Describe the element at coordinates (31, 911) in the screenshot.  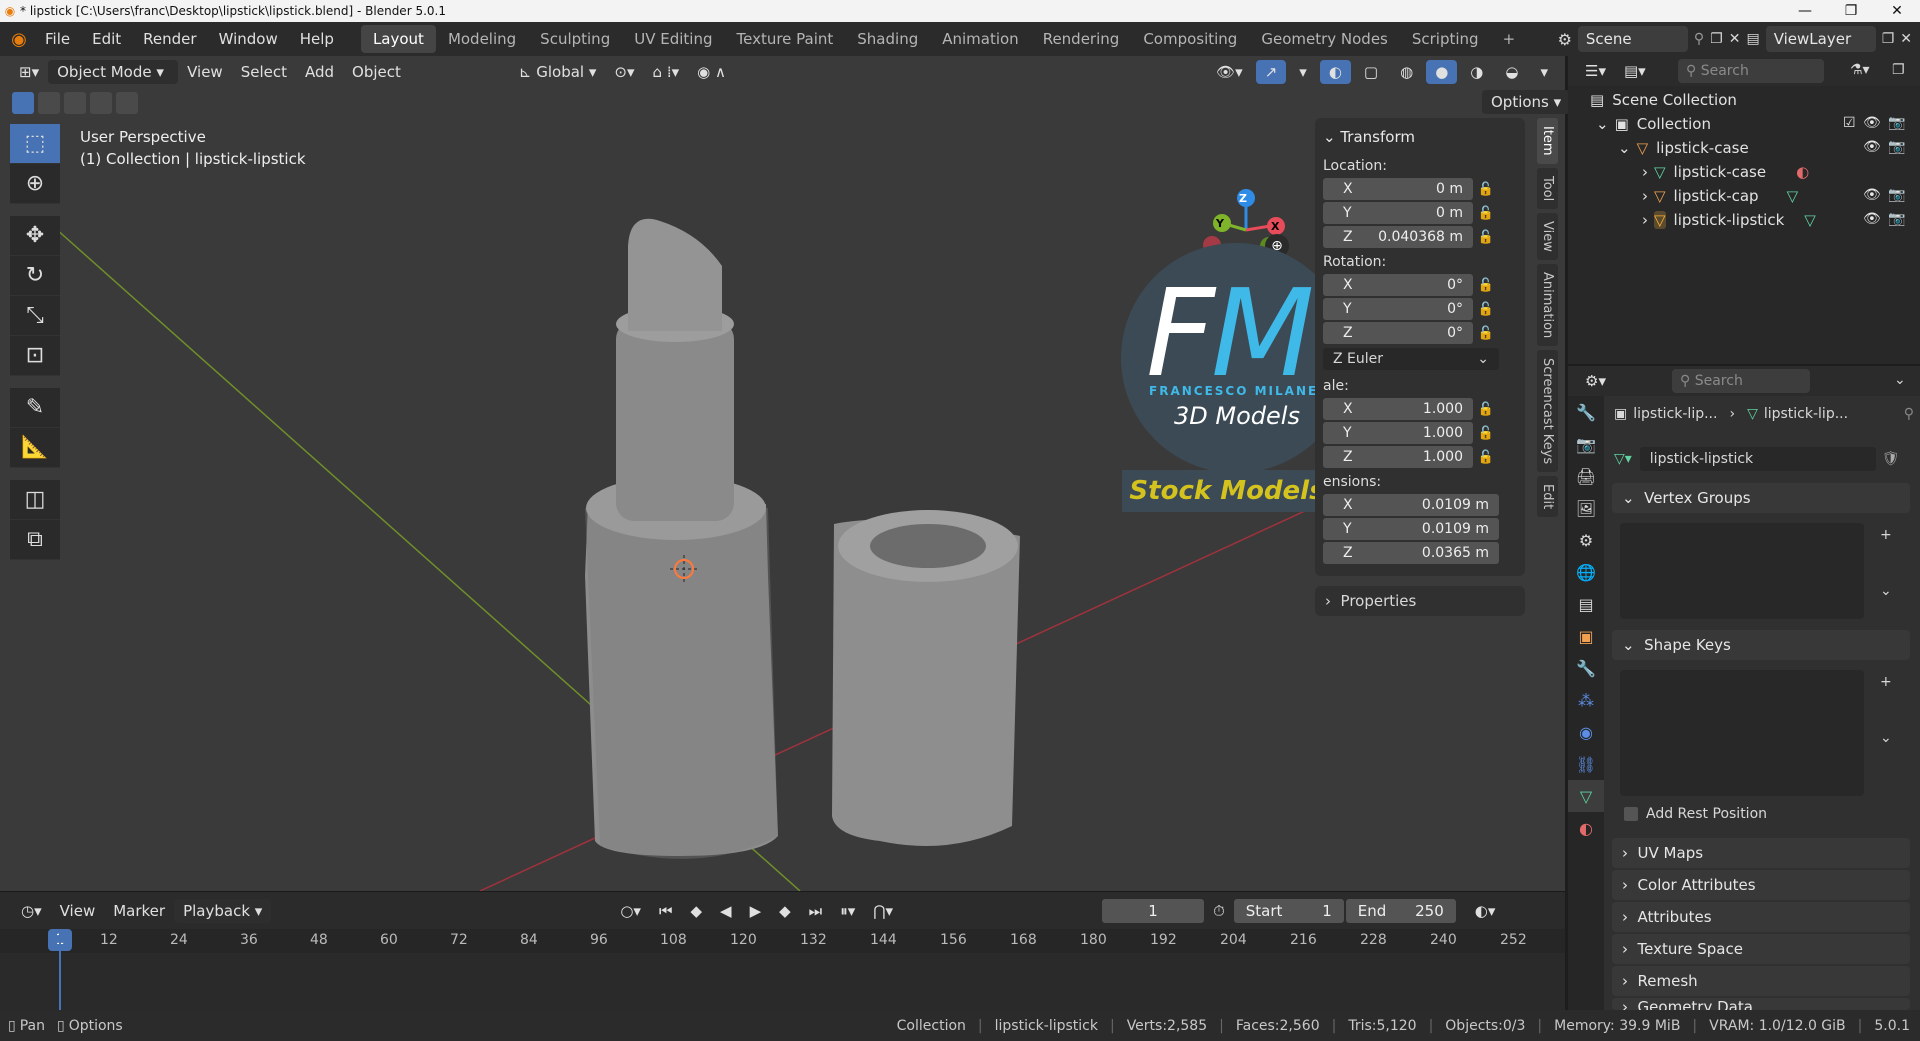
I see `timeline-editor-type-icon: ◷▾` at that location.